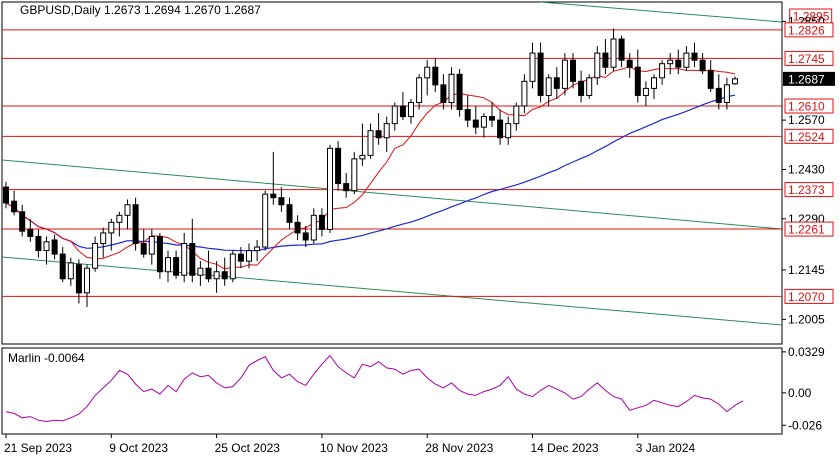 The height and width of the screenshot is (459, 840). I want to click on symbol-info-label: GBPUSD,Daily 1.2673 1.2694 1.2670 1.2687, so click(140, 10).